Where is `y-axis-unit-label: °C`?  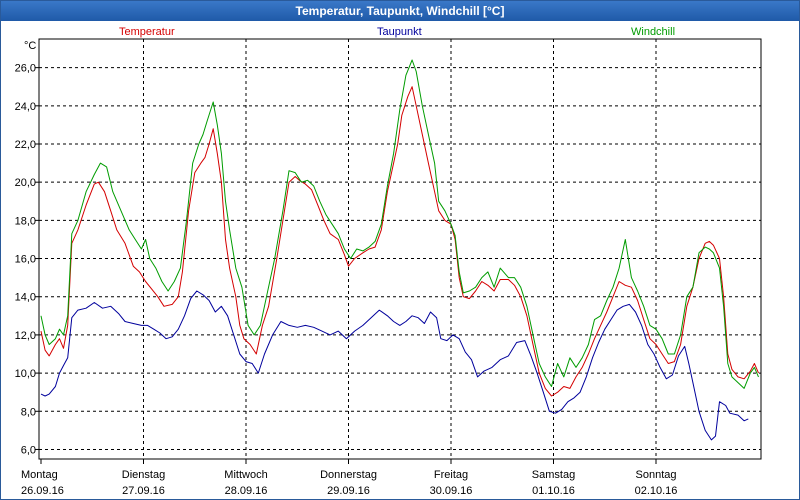 y-axis-unit-label: °C is located at coordinates (30, 46).